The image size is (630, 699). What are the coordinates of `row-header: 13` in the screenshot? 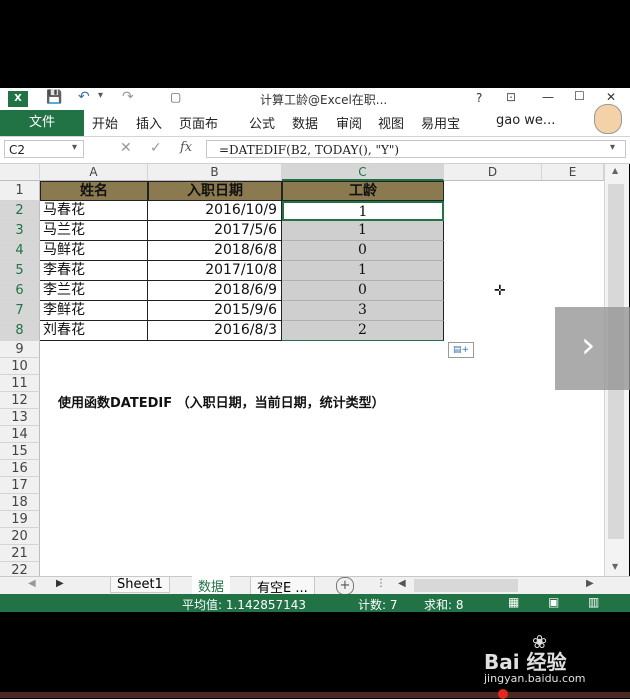 It's located at (20, 417).